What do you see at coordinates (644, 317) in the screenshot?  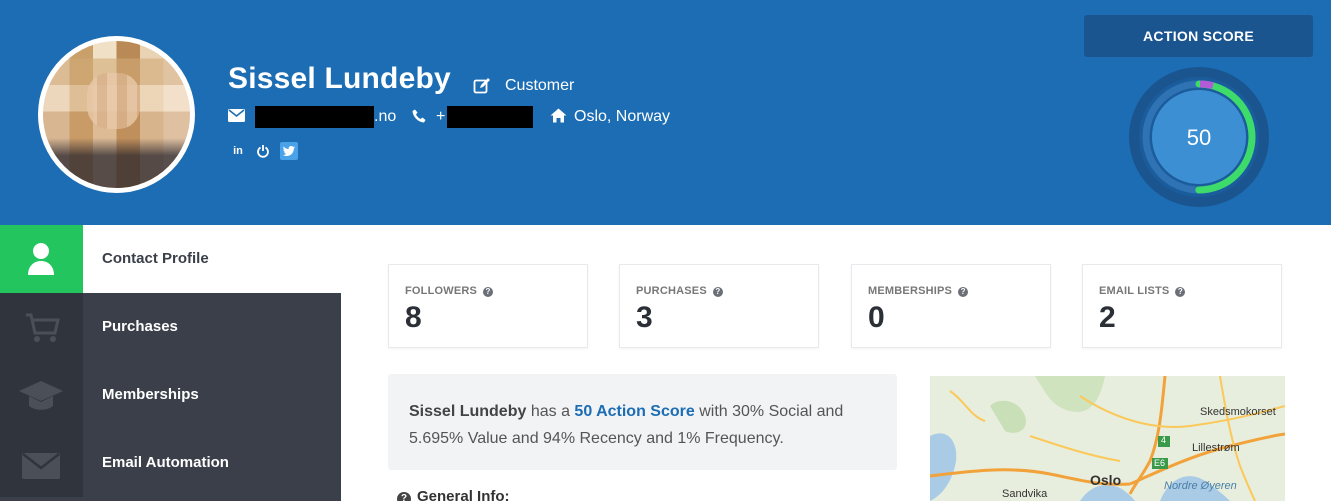 I see `stat-value: 3` at bounding box center [644, 317].